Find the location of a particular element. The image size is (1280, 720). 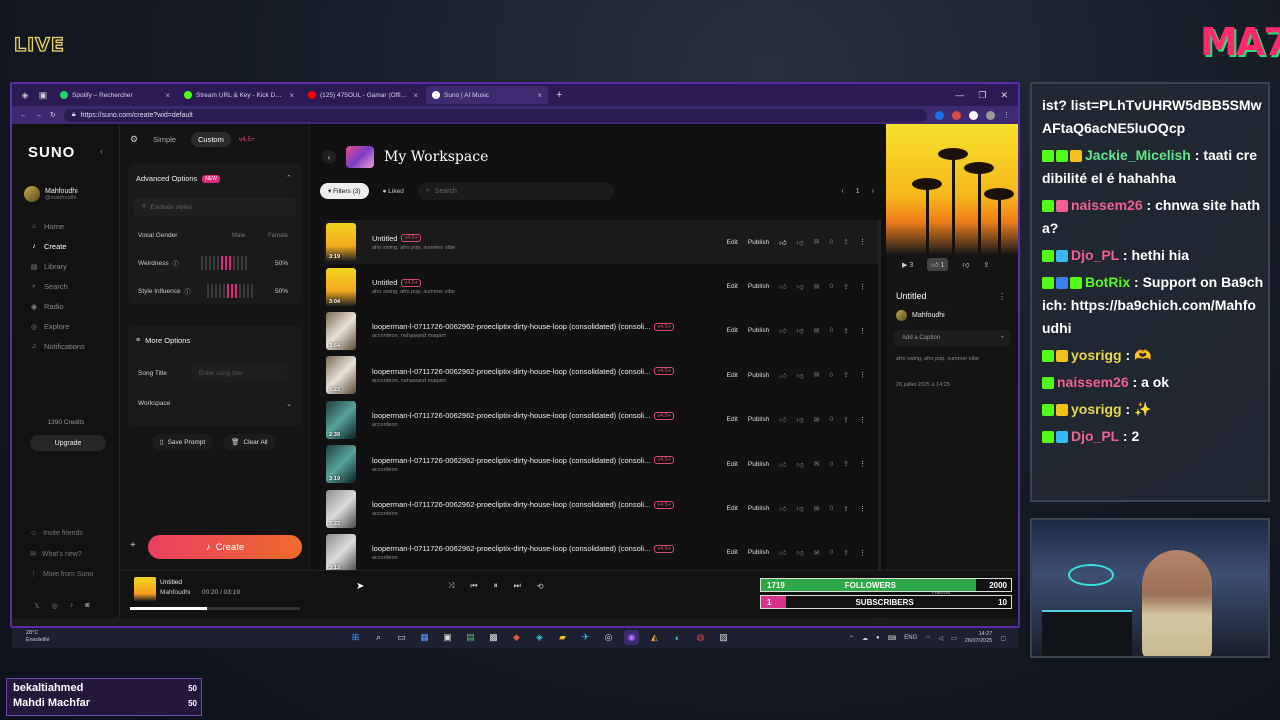

folder-icon: ▰ is located at coordinates (562, 637).